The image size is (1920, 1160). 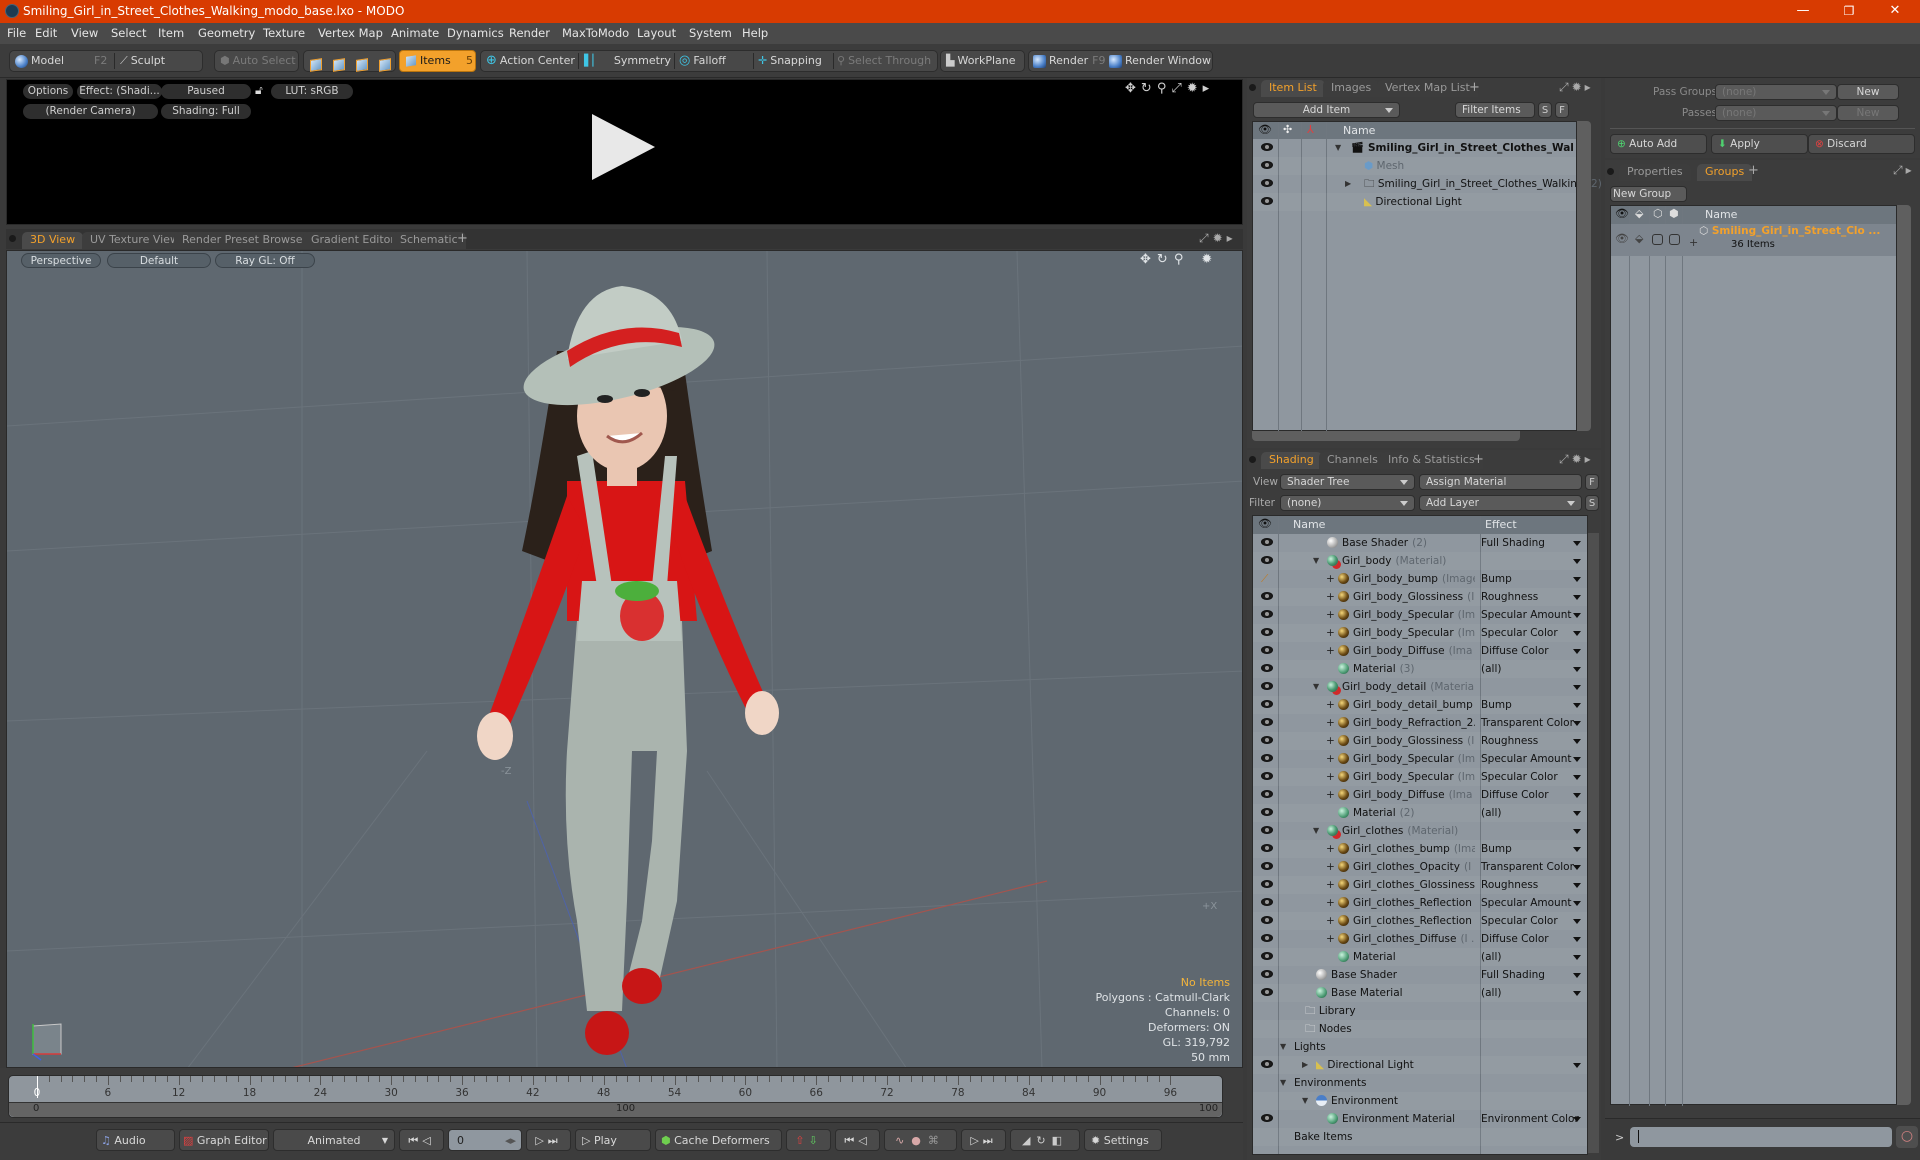 I want to click on s-button: S, so click(x=1592, y=503).